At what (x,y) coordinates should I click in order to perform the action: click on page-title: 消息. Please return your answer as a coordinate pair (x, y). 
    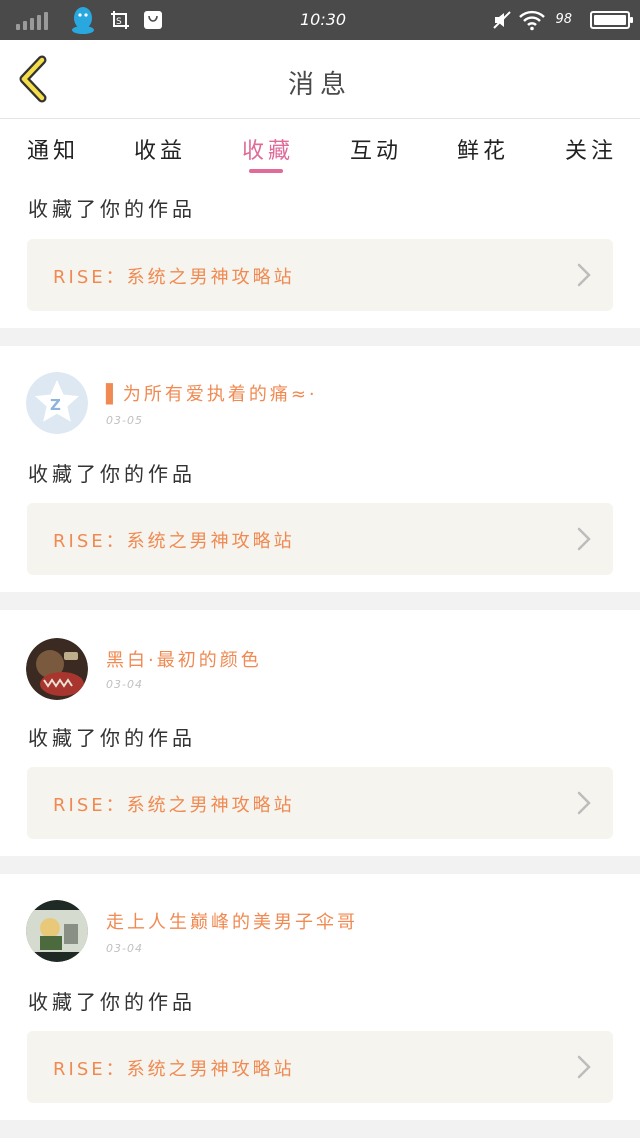
    Looking at the image, I should click on (319, 85).